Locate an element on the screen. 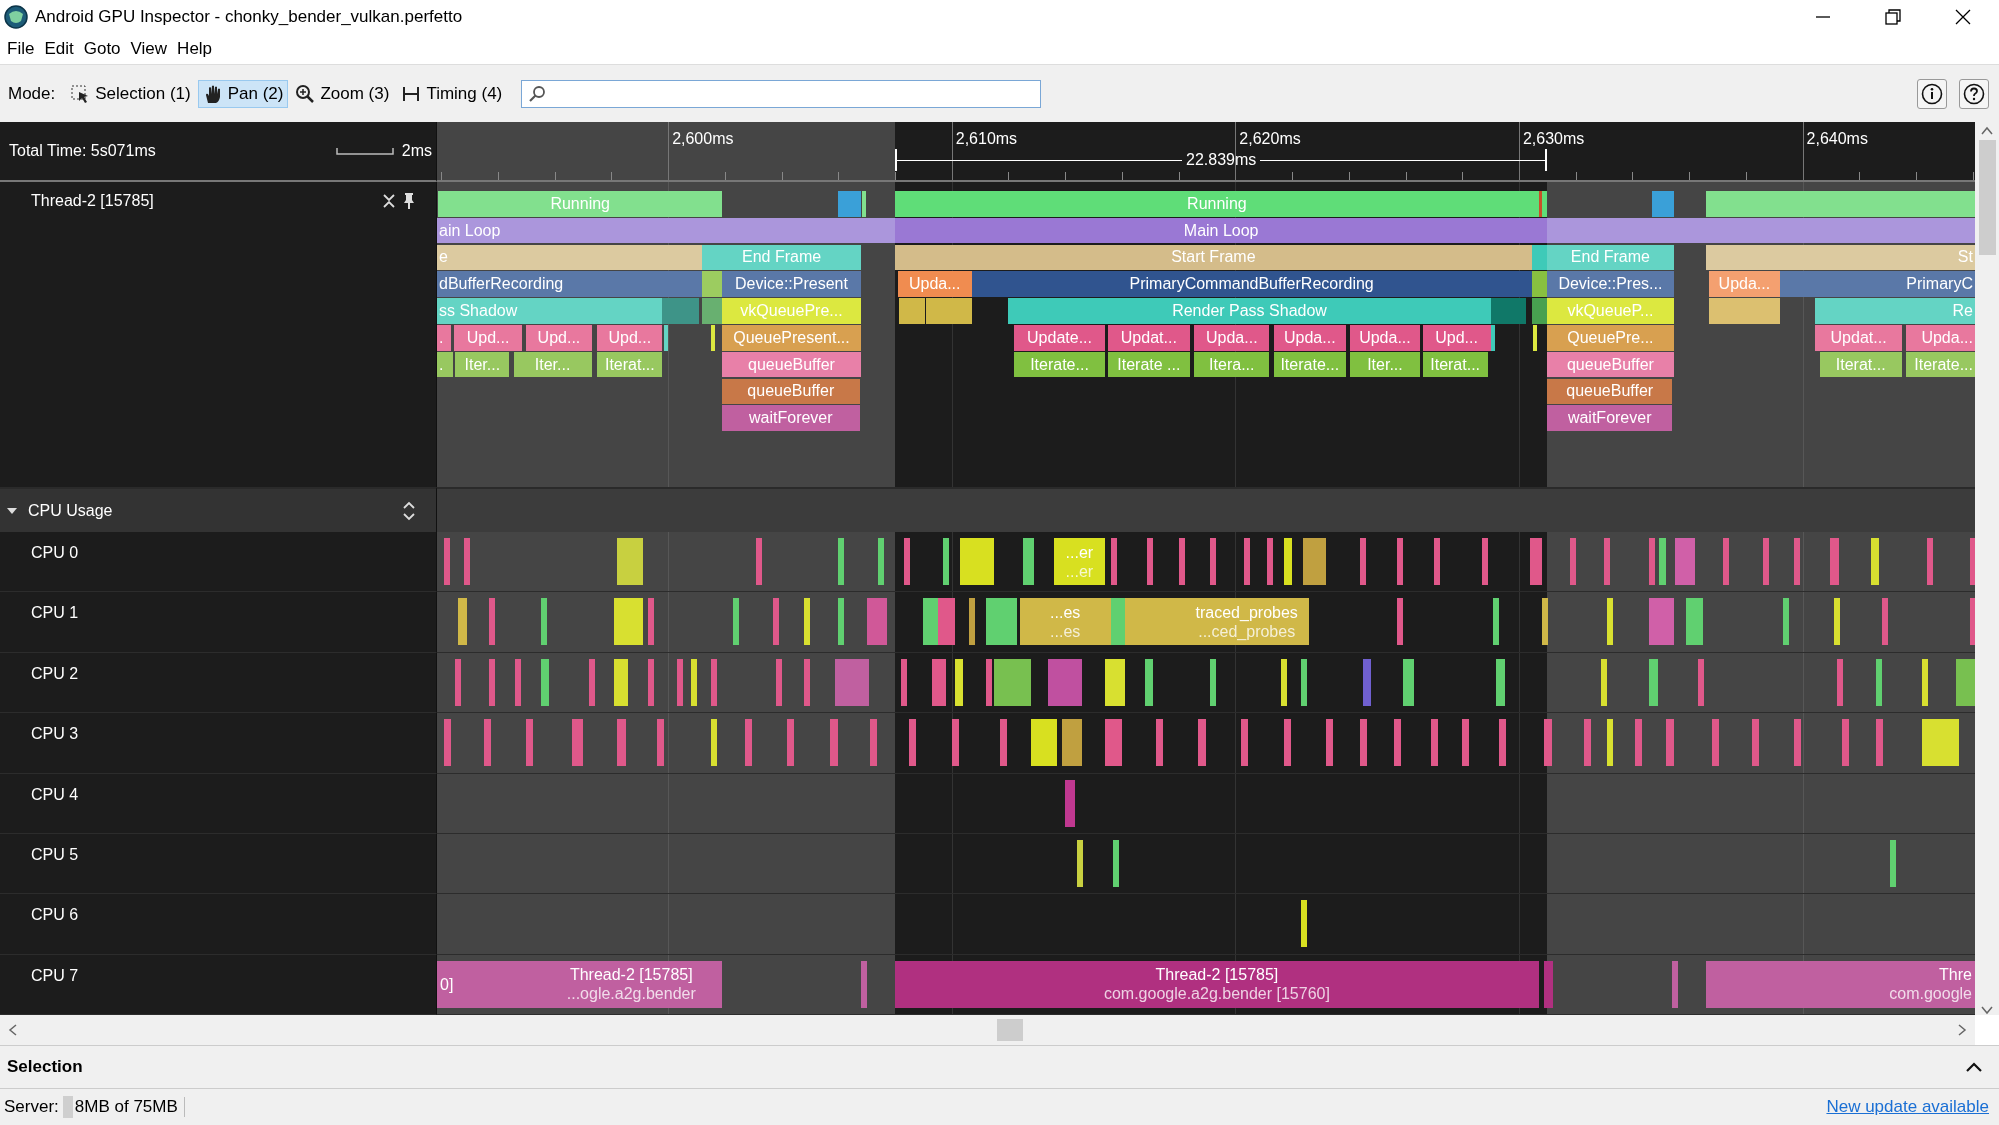  trace-slice: Start Frame is located at coordinates (1213, 257).